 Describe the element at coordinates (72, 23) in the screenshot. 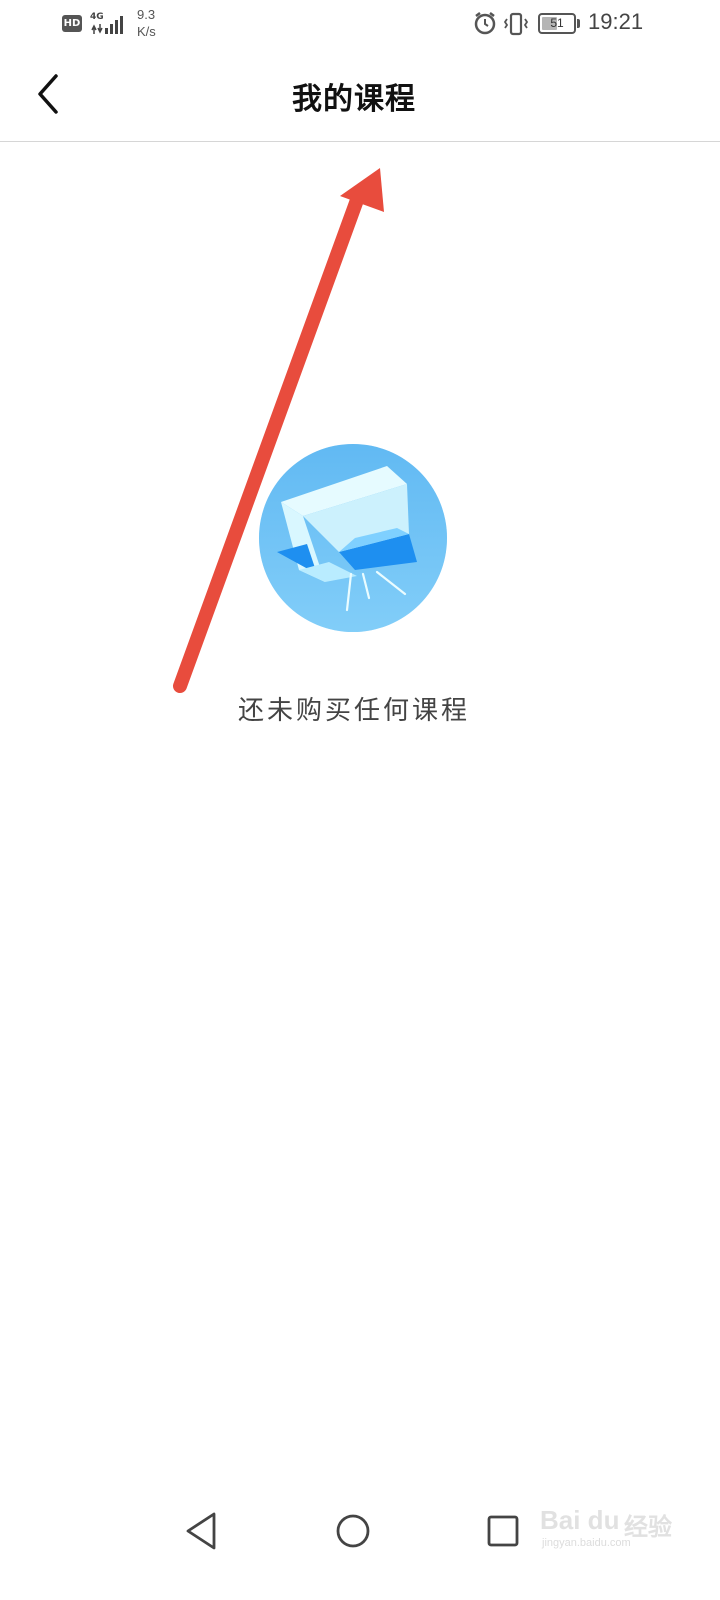

I see `hd-badge: HD` at that location.